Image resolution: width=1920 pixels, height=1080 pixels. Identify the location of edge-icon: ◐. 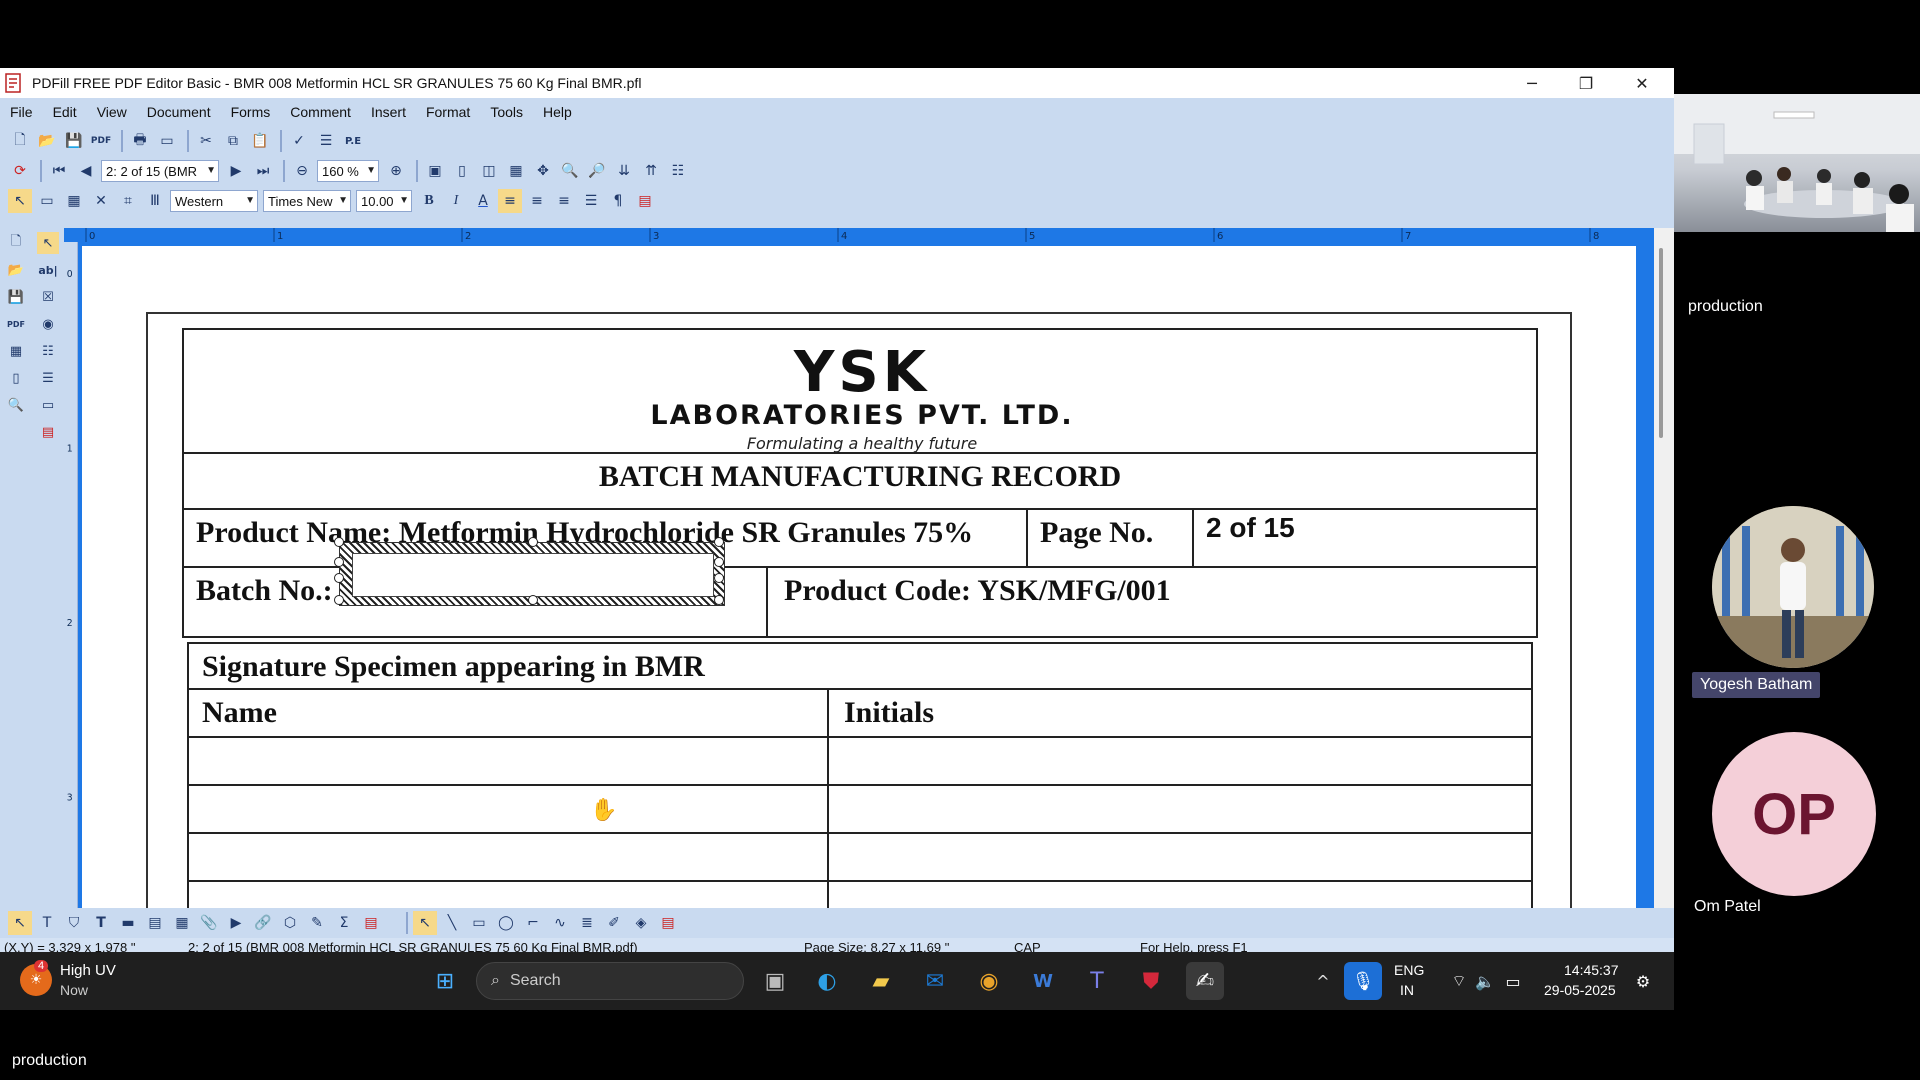
(827, 981).